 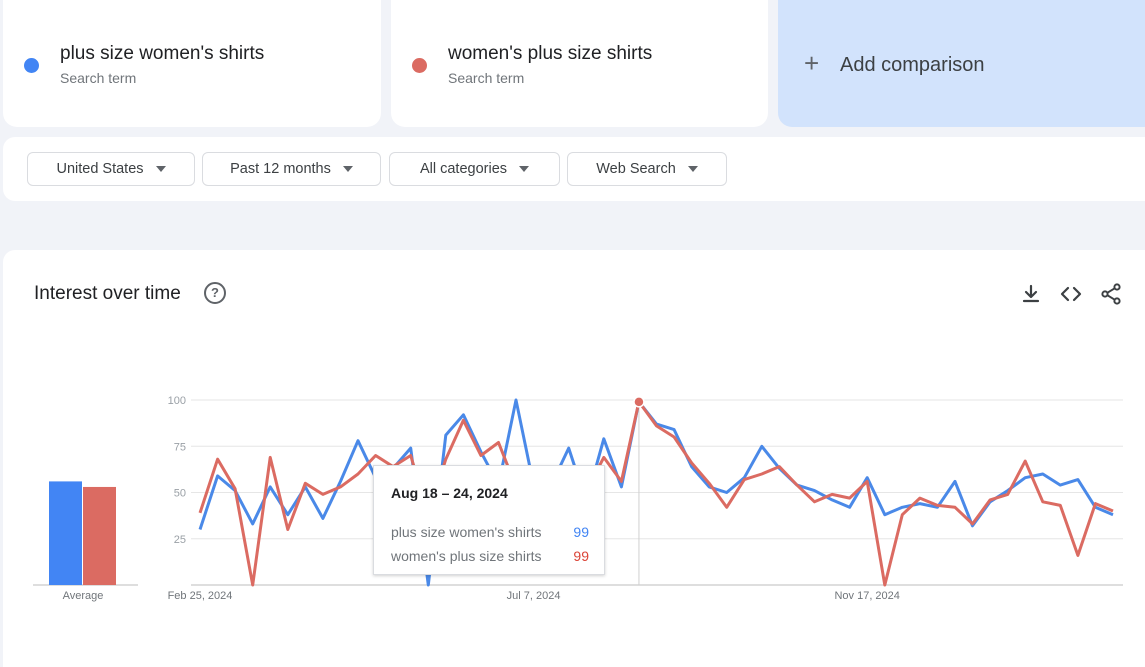 What do you see at coordinates (180, 447) in the screenshot?
I see `y-tick-label: 75` at bounding box center [180, 447].